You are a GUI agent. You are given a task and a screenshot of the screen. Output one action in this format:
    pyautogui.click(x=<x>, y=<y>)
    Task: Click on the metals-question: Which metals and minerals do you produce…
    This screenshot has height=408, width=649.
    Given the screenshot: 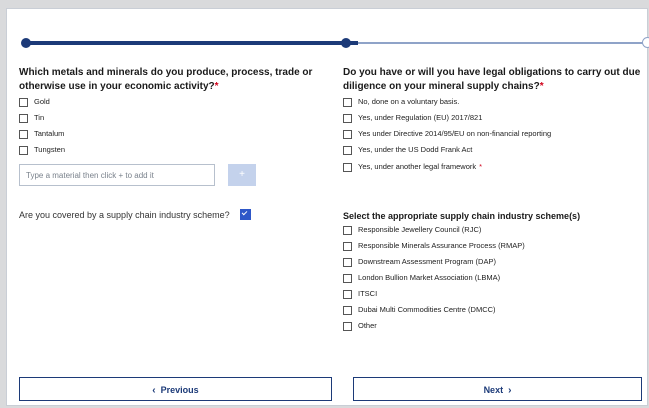 What is the action you would take?
    pyautogui.click(x=169, y=80)
    